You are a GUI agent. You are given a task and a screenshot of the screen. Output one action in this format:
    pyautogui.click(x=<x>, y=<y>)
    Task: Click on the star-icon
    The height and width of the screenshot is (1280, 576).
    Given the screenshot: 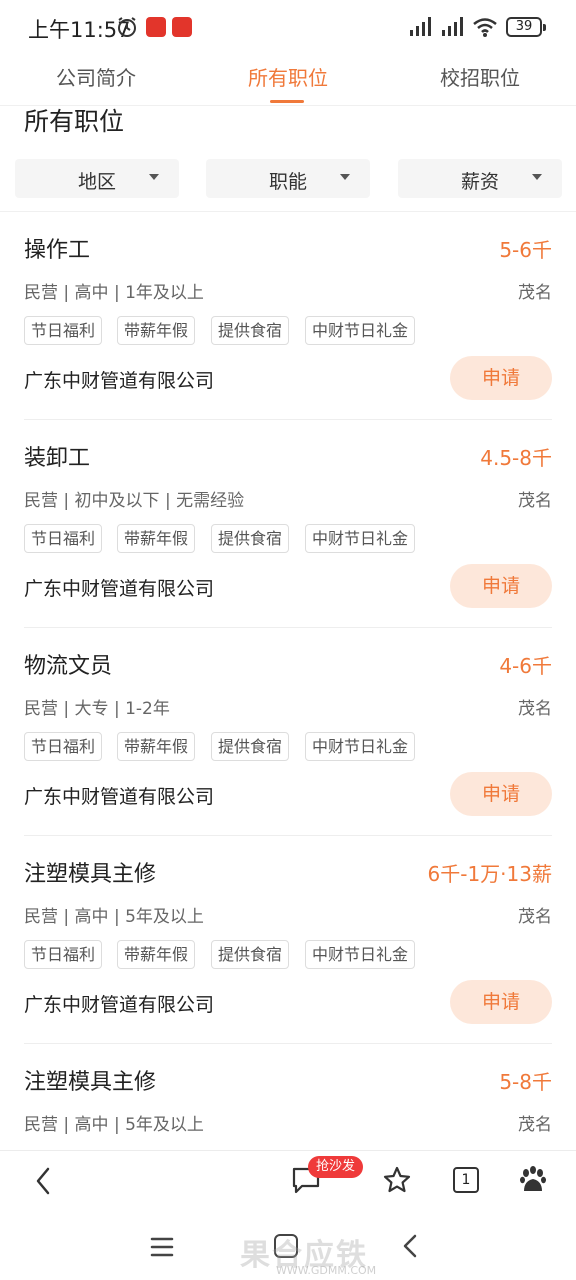 What is the action you would take?
    pyautogui.click(x=397, y=1180)
    